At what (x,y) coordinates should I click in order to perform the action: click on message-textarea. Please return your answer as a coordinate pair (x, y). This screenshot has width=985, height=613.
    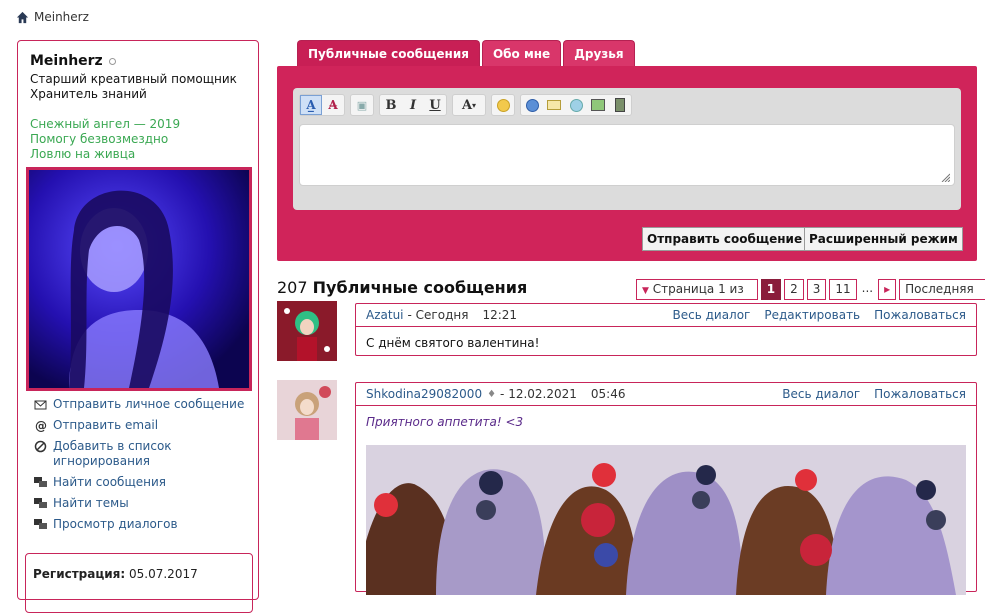
    Looking at the image, I should click on (627, 155).